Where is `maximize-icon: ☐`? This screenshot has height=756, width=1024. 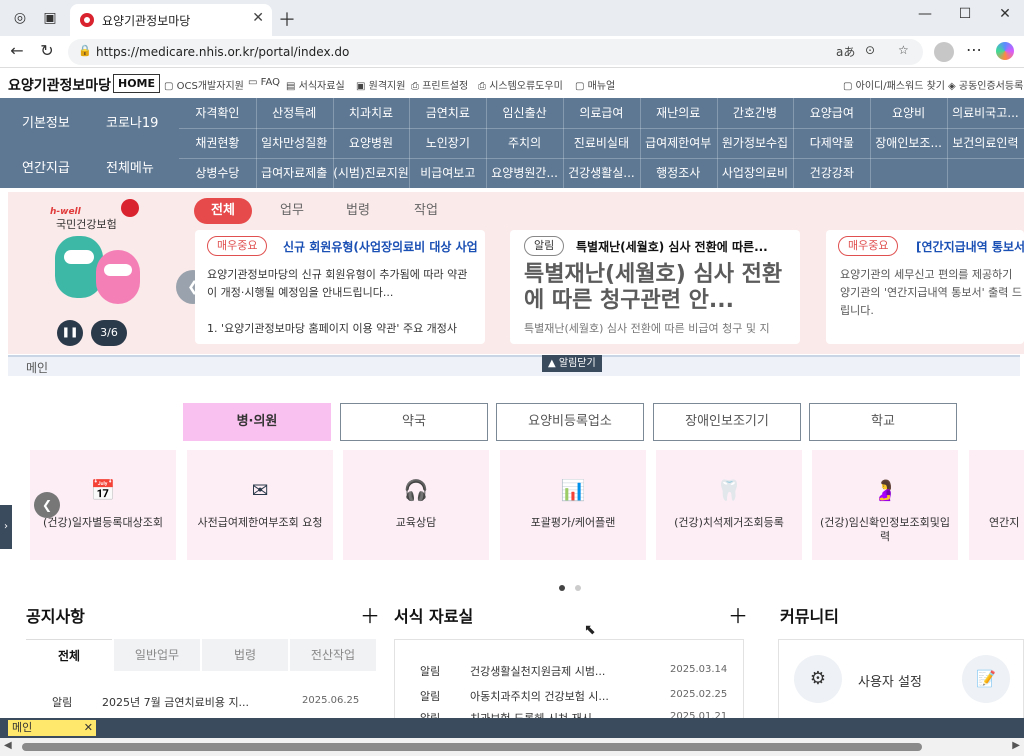 maximize-icon: ☐ is located at coordinates (965, 14).